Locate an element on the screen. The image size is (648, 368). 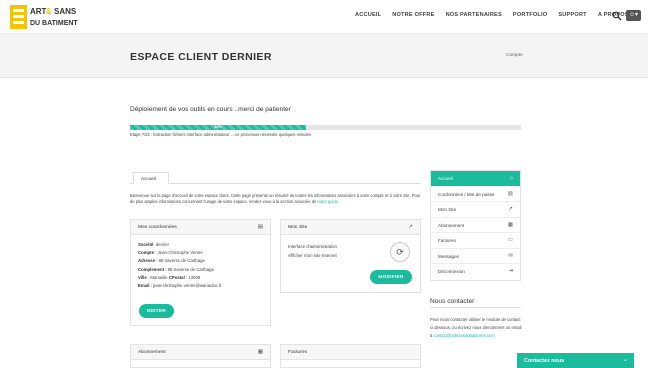
contact-widget-bar: Contactez nous ⌄ is located at coordinates (575, 360).